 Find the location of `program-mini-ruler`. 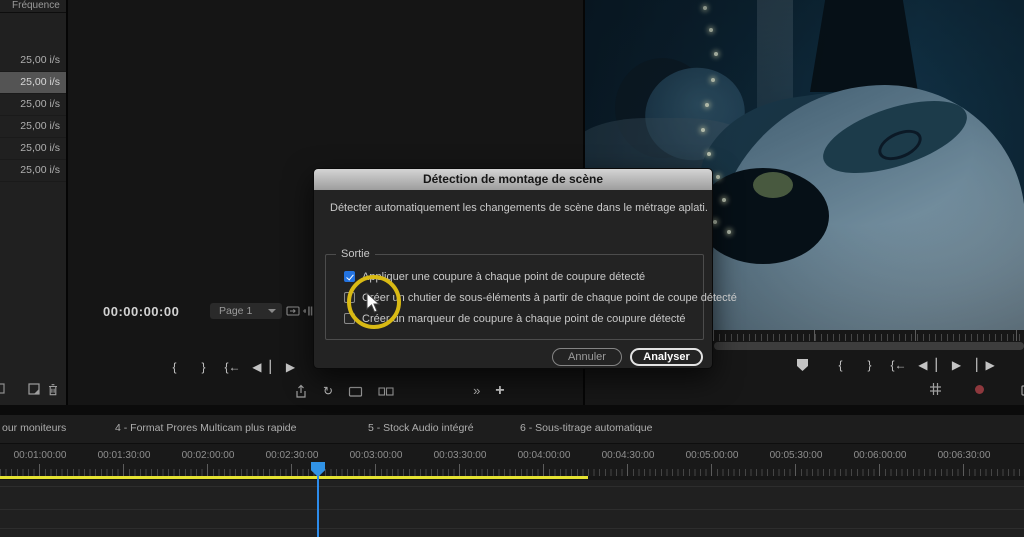

program-mini-ruler is located at coordinates (868, 335).